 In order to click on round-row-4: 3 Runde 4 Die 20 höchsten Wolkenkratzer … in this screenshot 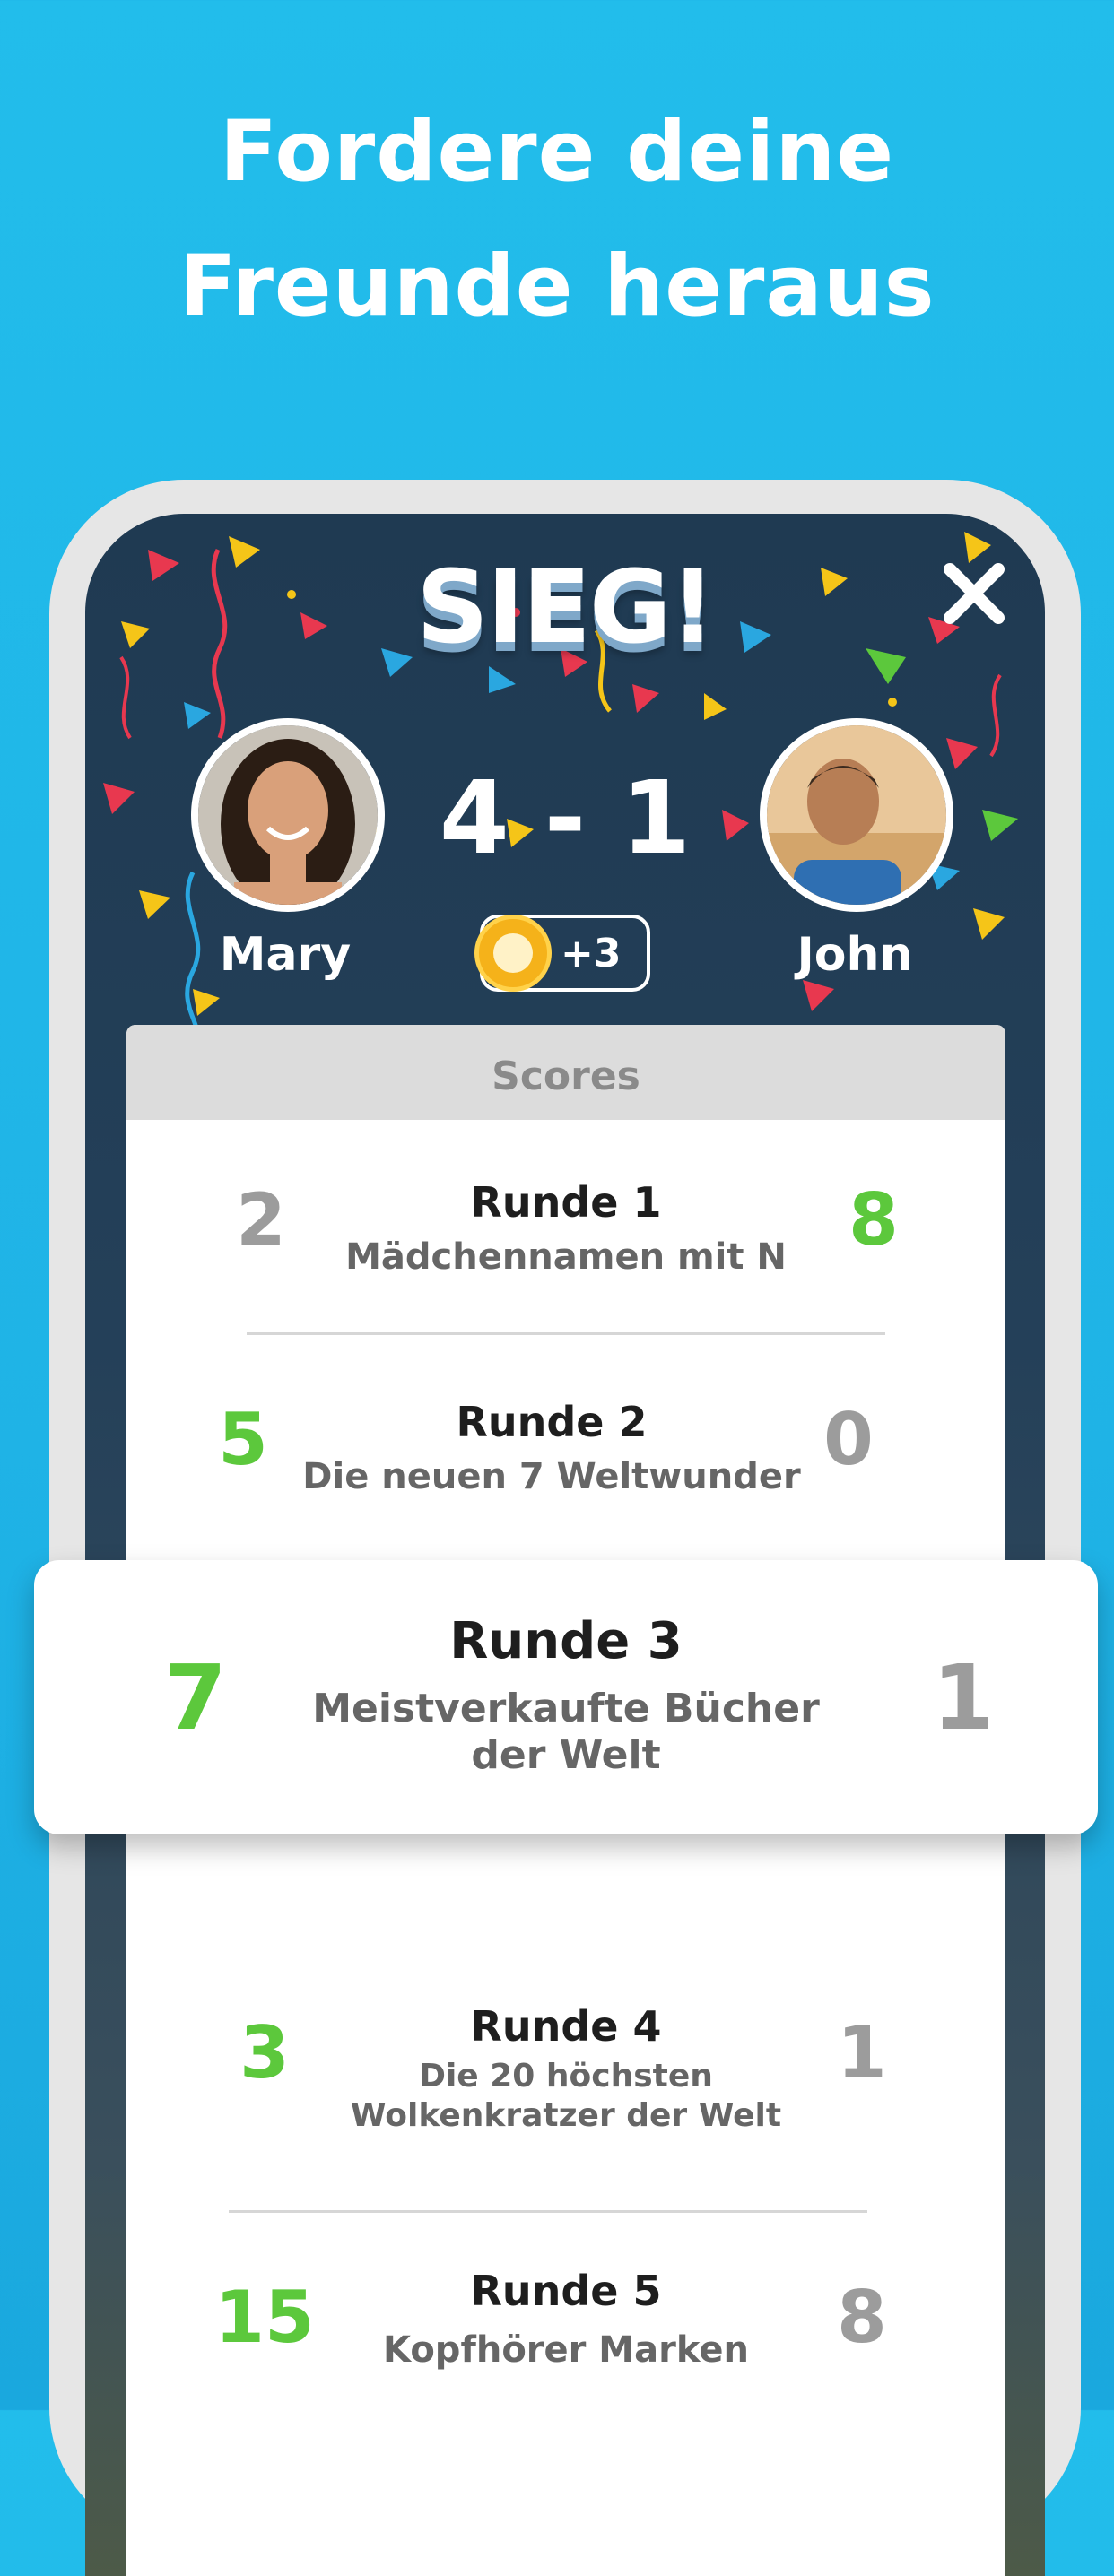, I will do `click(565, 2069)`.